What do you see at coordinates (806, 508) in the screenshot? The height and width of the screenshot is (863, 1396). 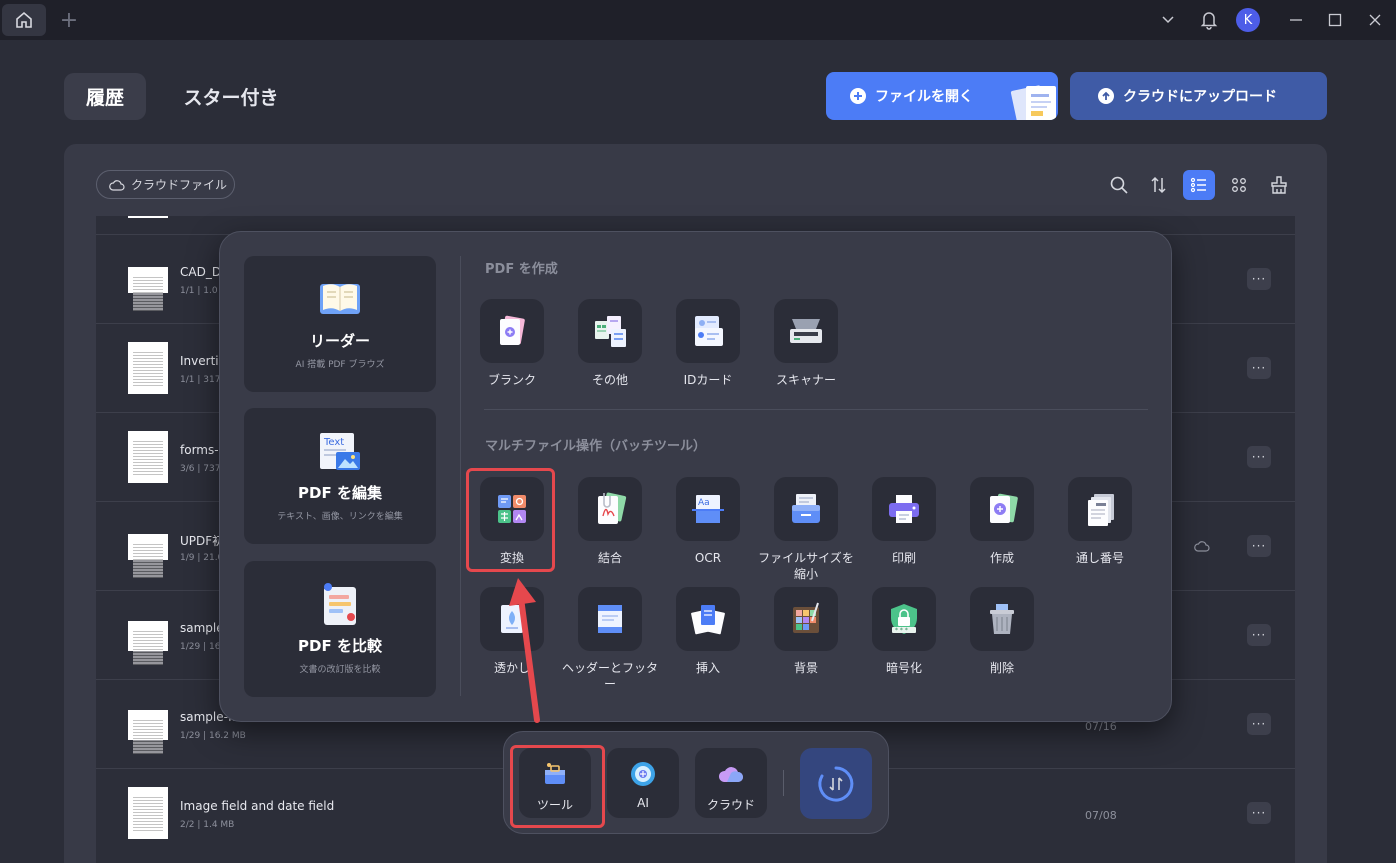 I see `compress-icon` at bounding box center [806, 508].